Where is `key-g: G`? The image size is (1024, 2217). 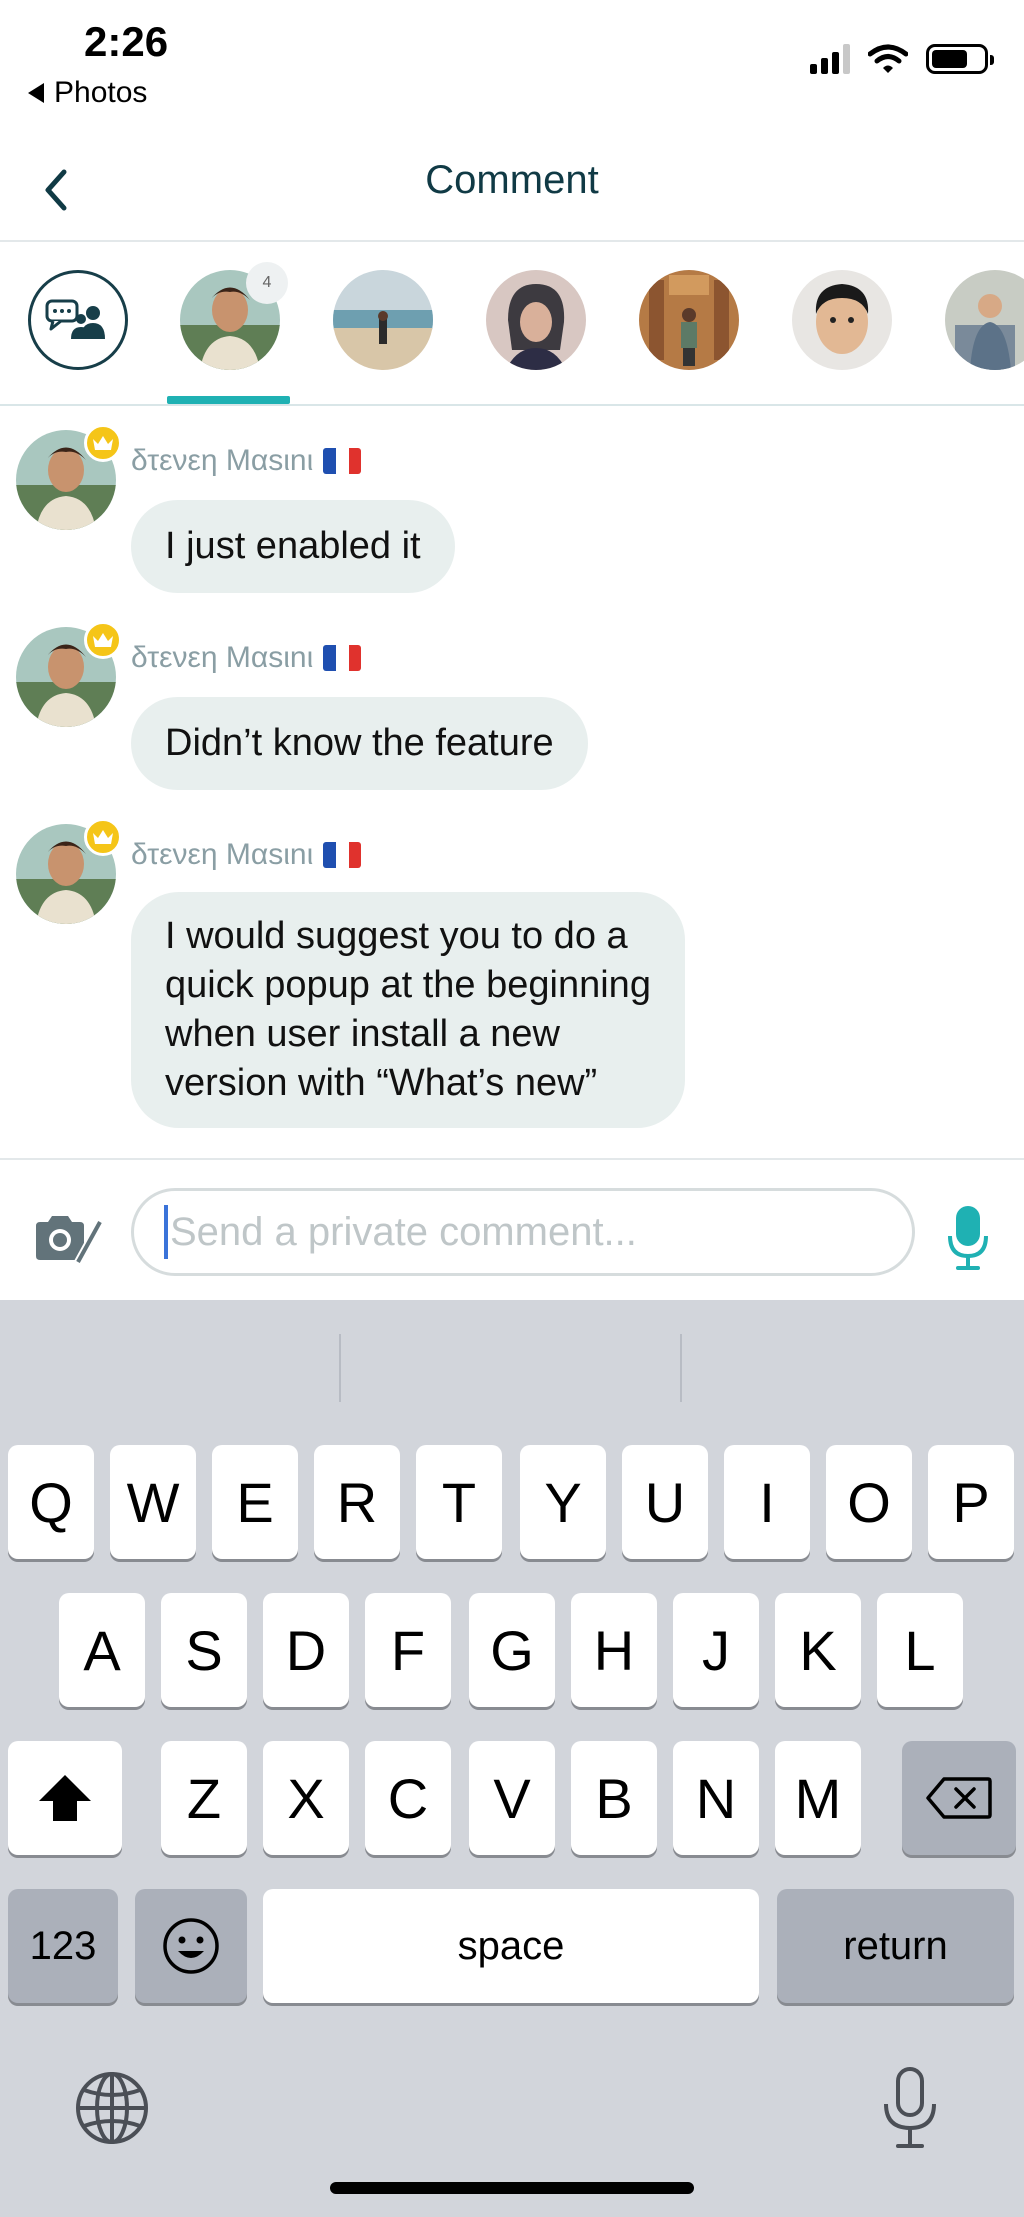 key-g: G is located at coordinates (512, 1650).